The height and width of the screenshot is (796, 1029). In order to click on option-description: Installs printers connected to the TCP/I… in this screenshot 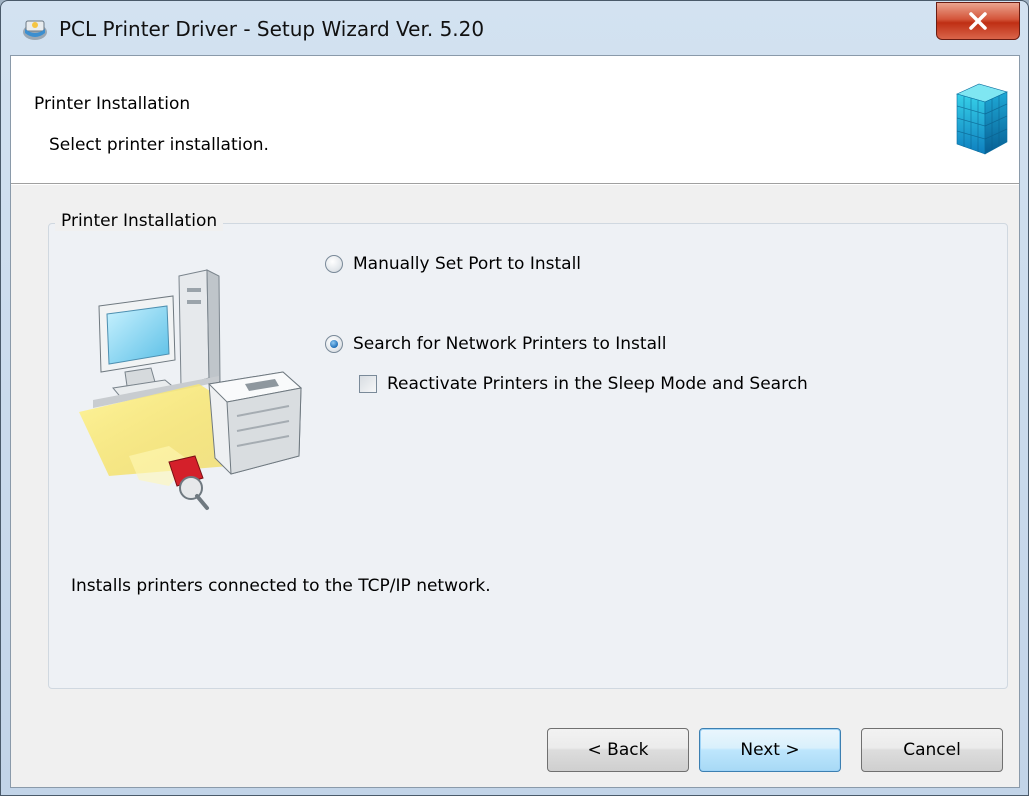, I will do `click(281, 586)`.